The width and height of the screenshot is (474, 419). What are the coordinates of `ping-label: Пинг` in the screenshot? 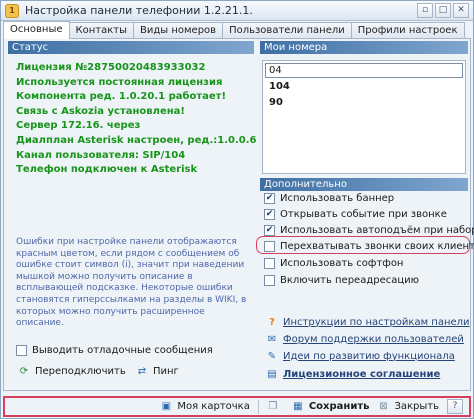 It's located at (166, 371).